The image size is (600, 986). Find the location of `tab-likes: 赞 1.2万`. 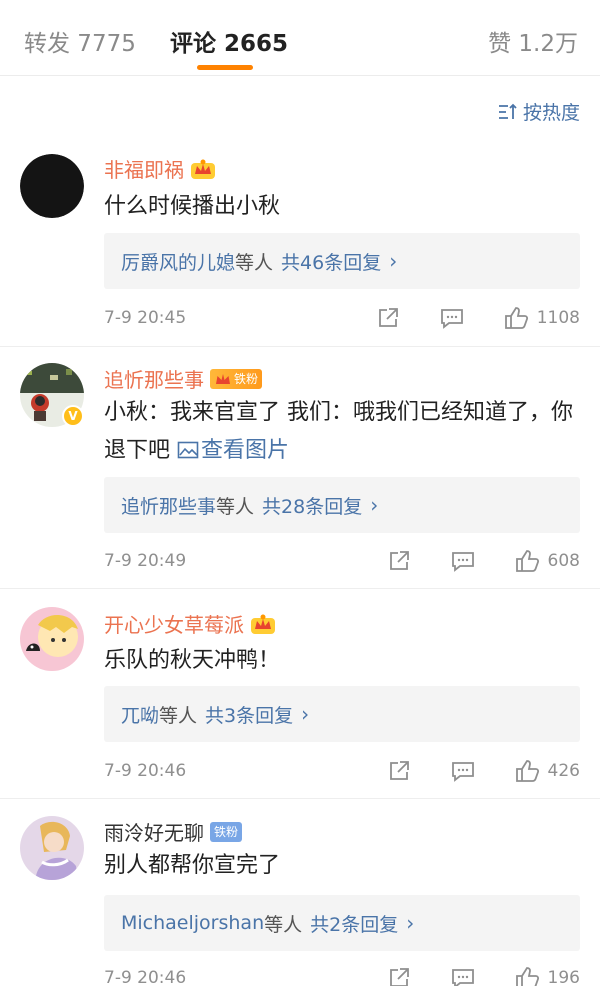

tab-likes: 赞 1.2万 is located at coordinates (533, 41).